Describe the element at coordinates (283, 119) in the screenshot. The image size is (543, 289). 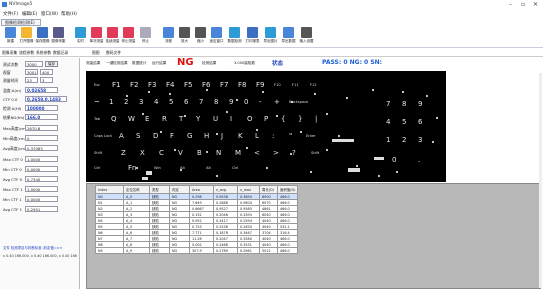
I see `key-label: {` at that location.